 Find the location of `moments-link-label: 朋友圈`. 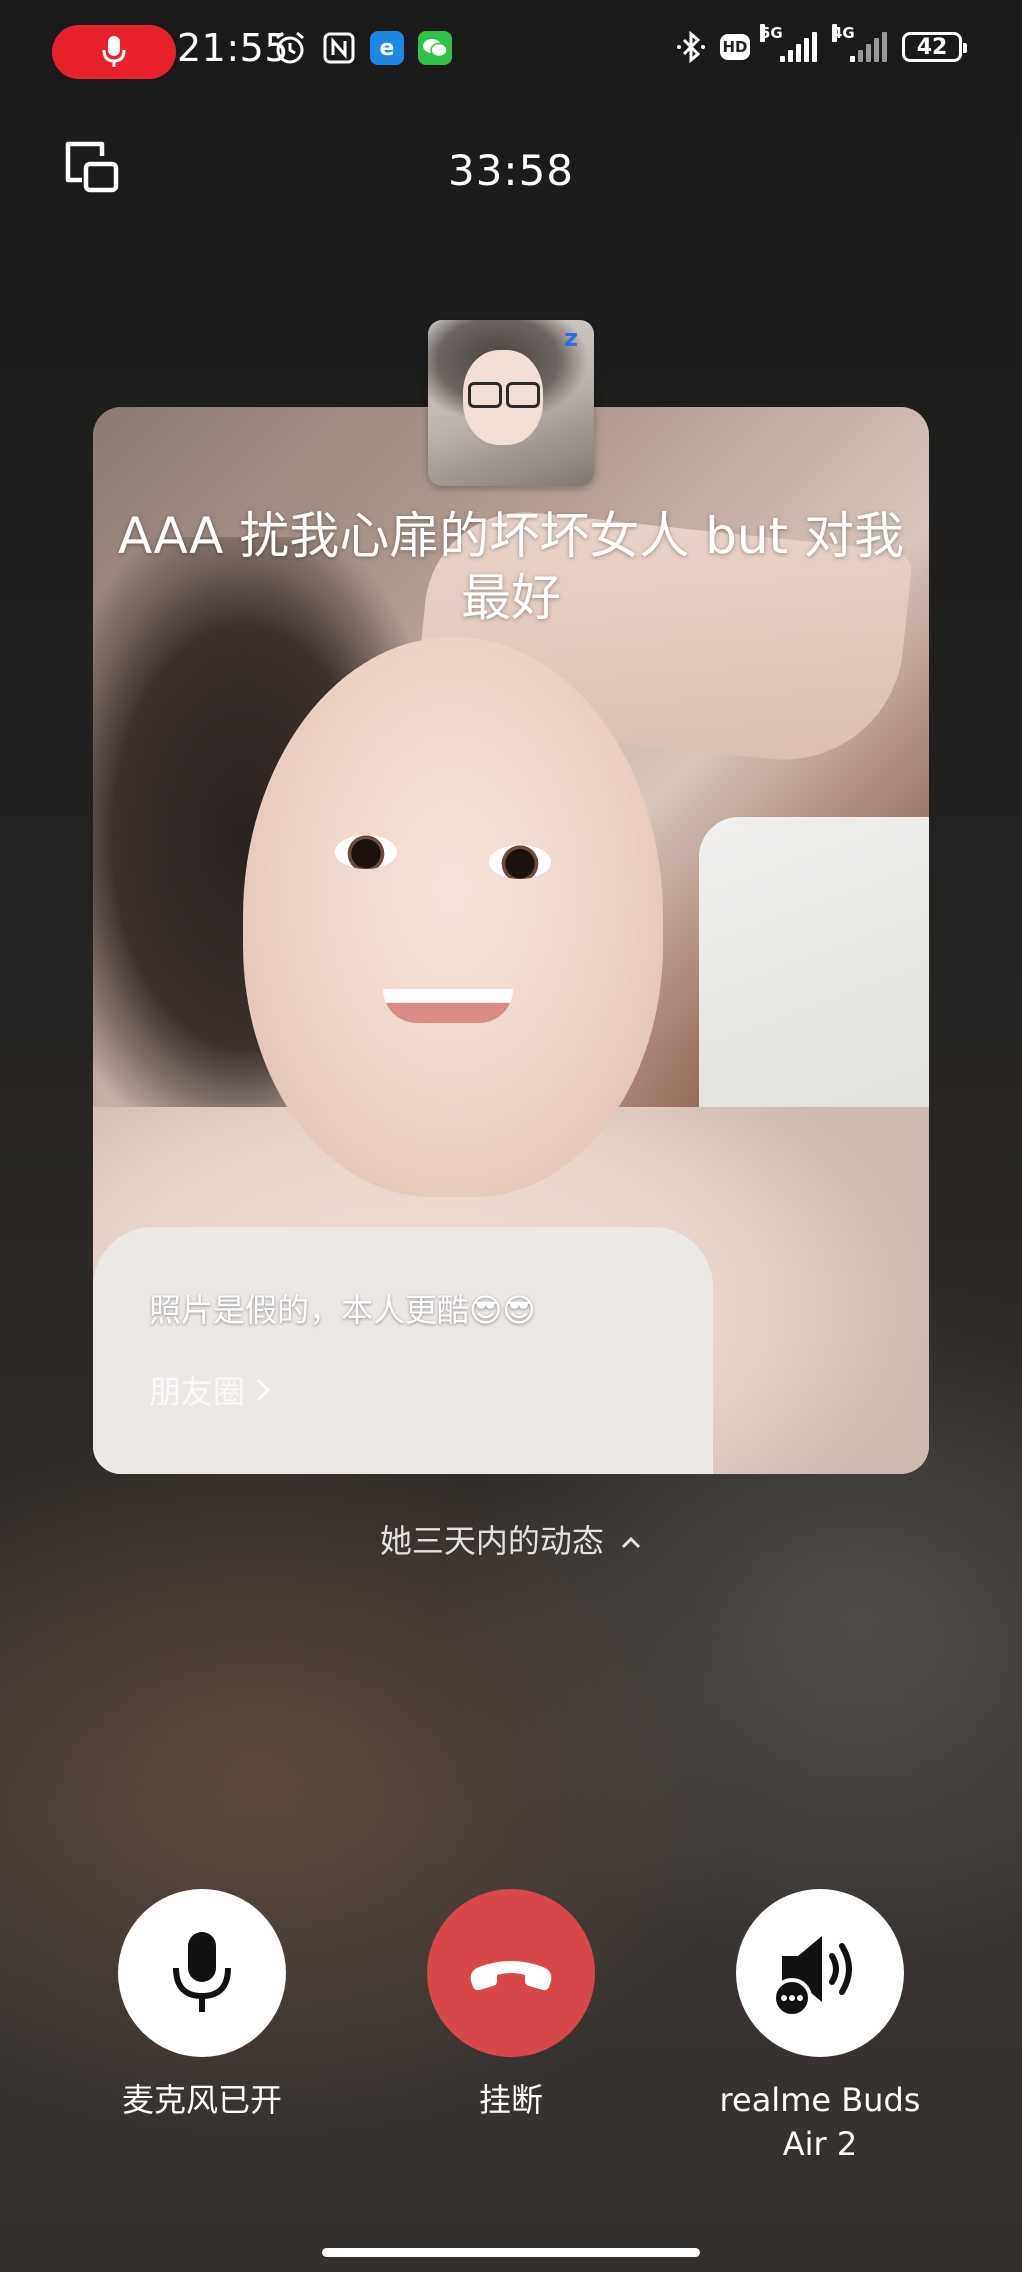

moments-link-label: 朋友圈 is located at coordinates (197, 1392).